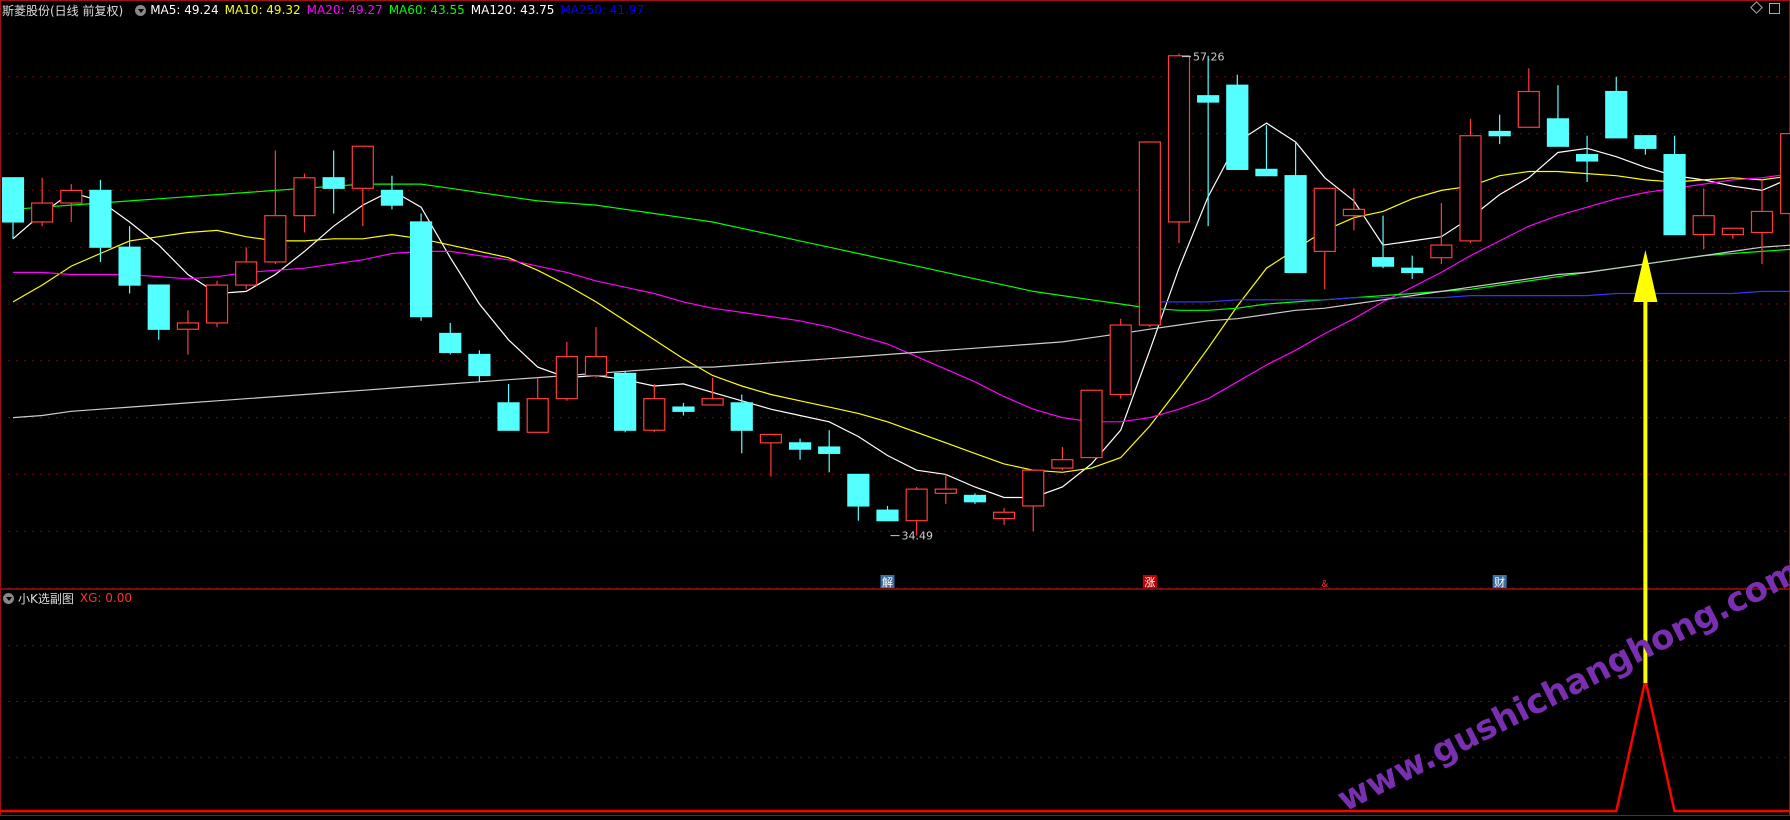  I want to click on watermark-text: www.gushichanghong.com, so click(1560, 683).